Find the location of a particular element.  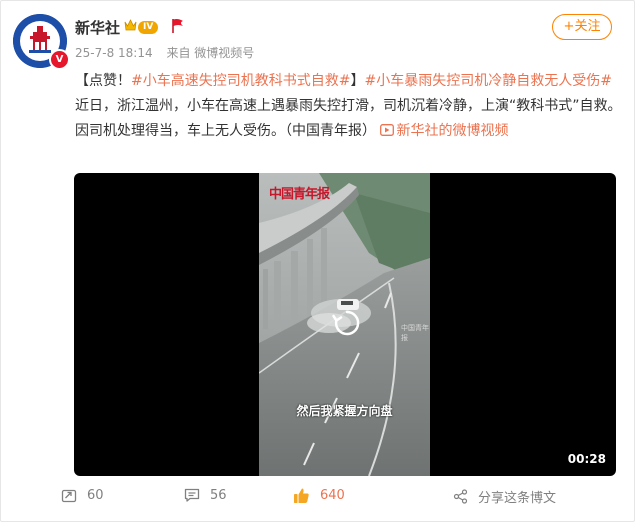

follow-button: +关注 is located at coordinates (582, 27).